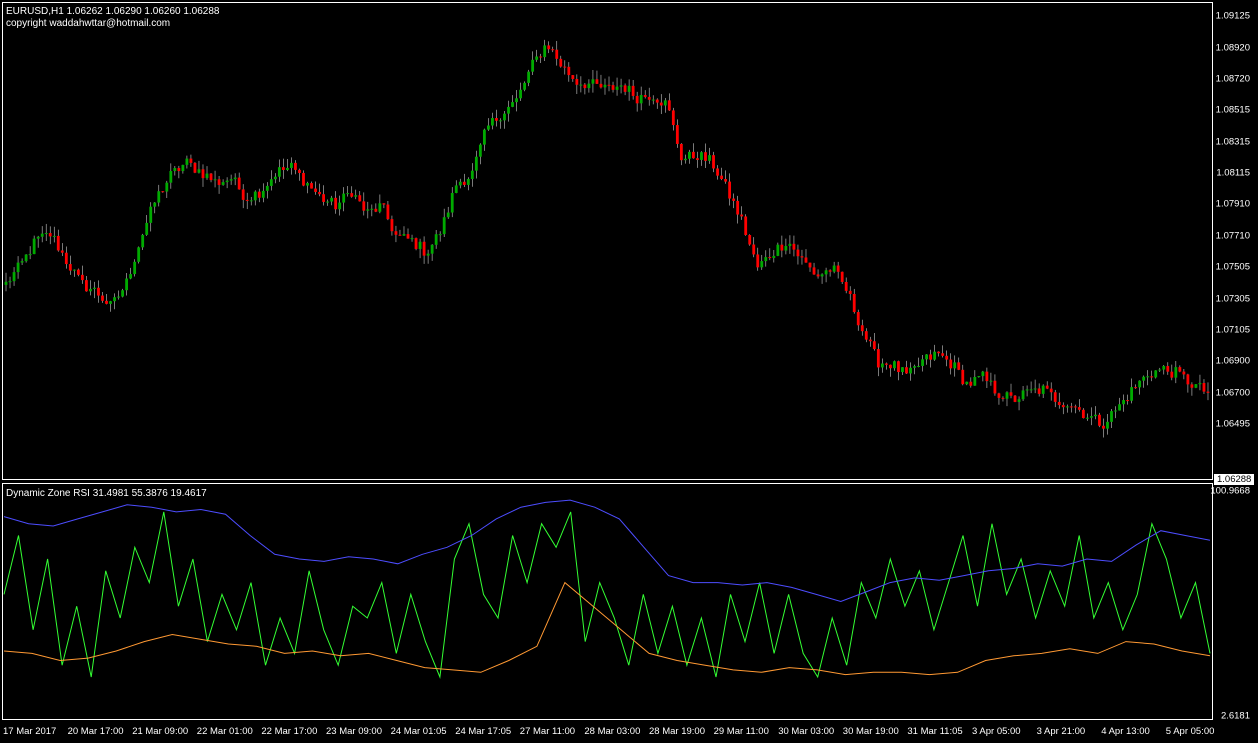 This screenshot has width=1258, height=743. What do you see at coordinates (1190, 731) in the screenshot?
I see `time-tick-label: 5 Apr 05:00` at bounding box center [1190, 731].